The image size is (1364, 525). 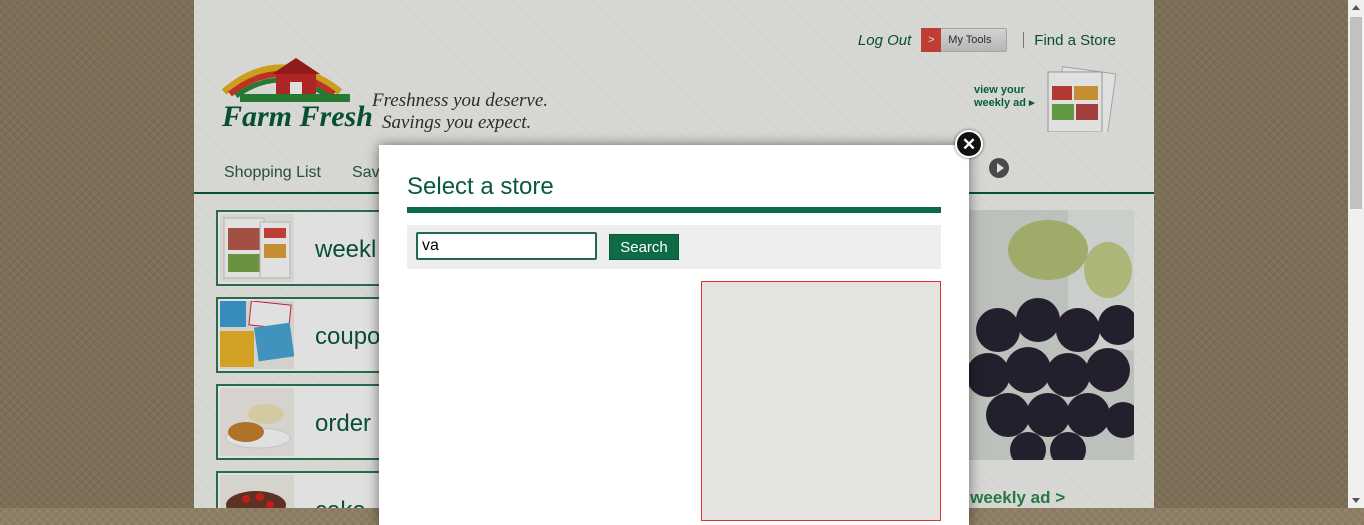 I want to click on store-search-input, so click(x=506, y=246).